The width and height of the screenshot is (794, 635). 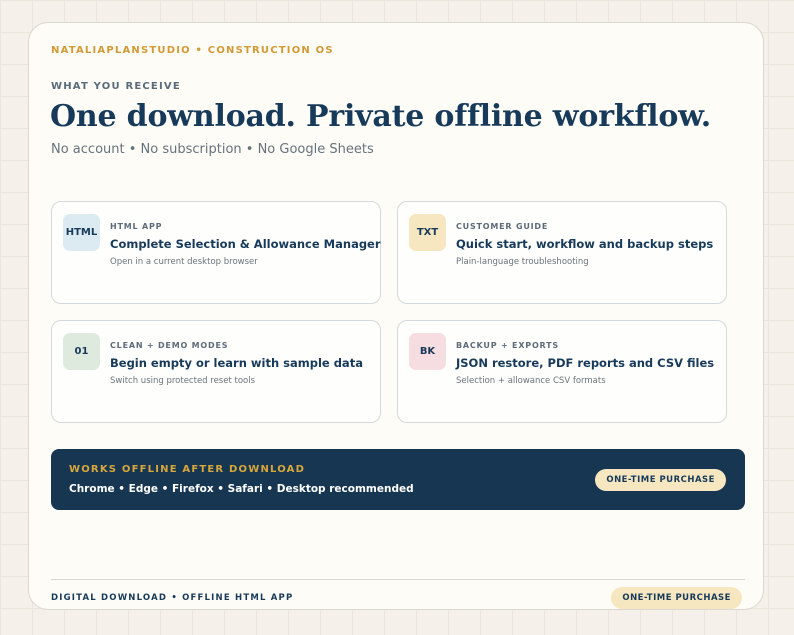 What do you see at coordinates (531, 381) in the screenshot?
I see `feature-description: Selection + allowance CSV formats` at bounding box center [531, 381].